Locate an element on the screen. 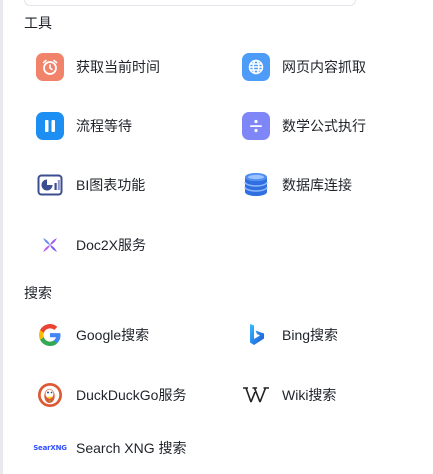 The image size is (433, 474). tool-wiki-search: Wiki搜索 is located at coordinates (289, 395).